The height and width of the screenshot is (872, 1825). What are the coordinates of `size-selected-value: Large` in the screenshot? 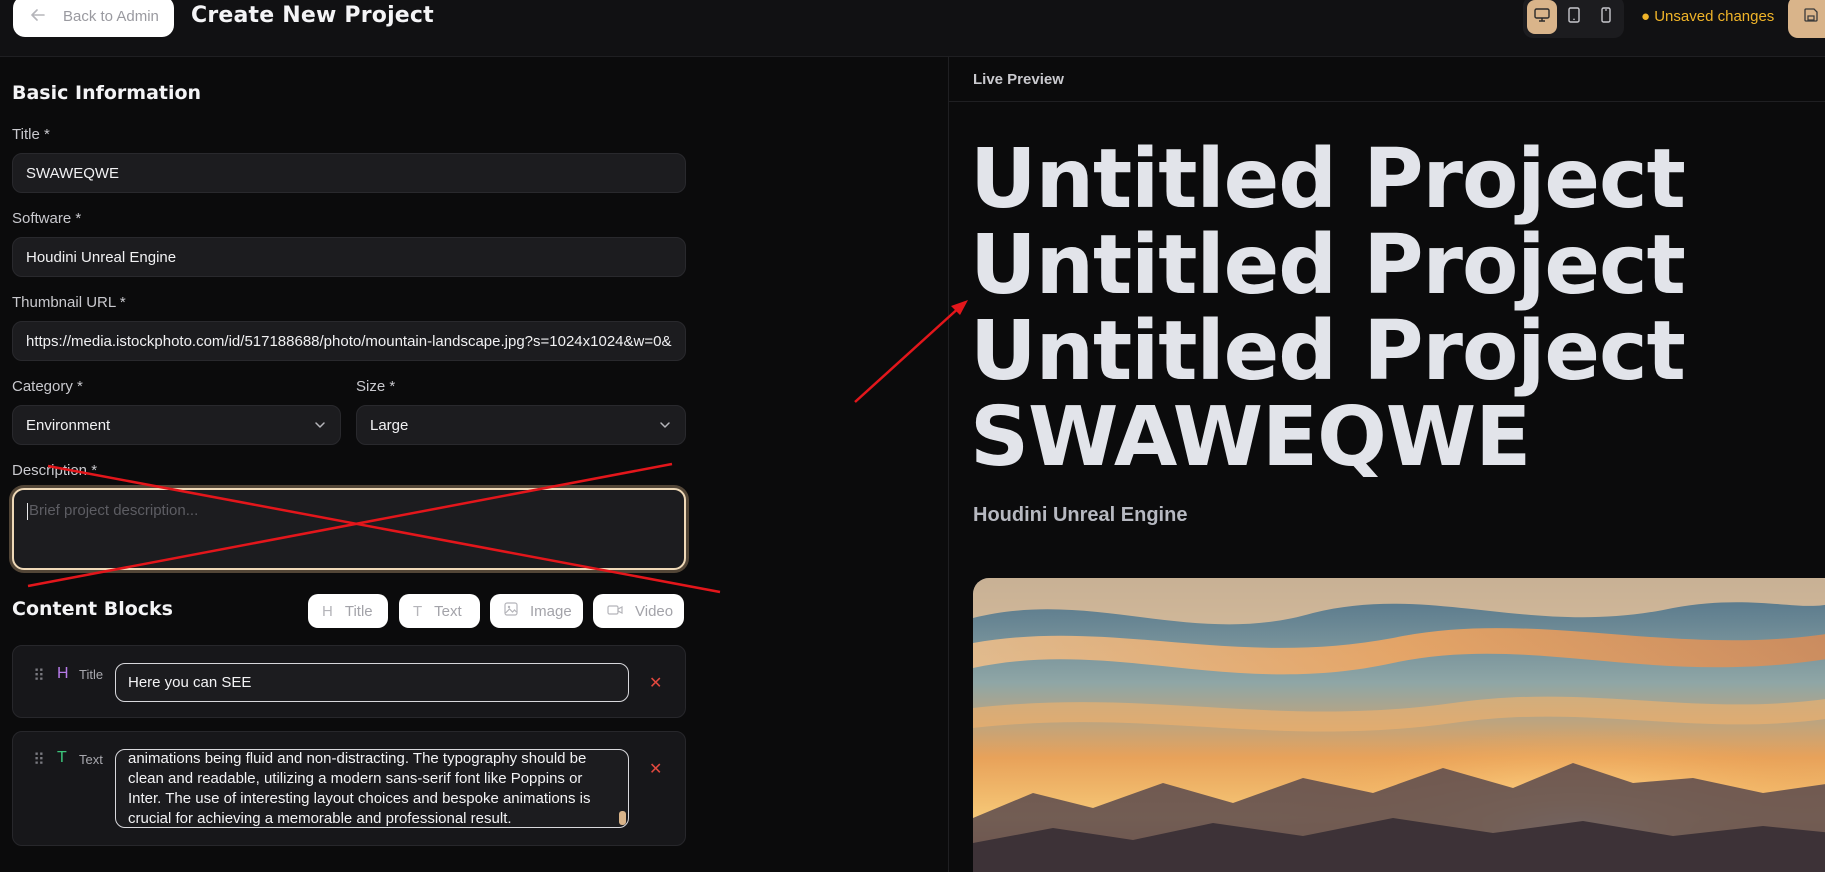 It's located at (389, 425).